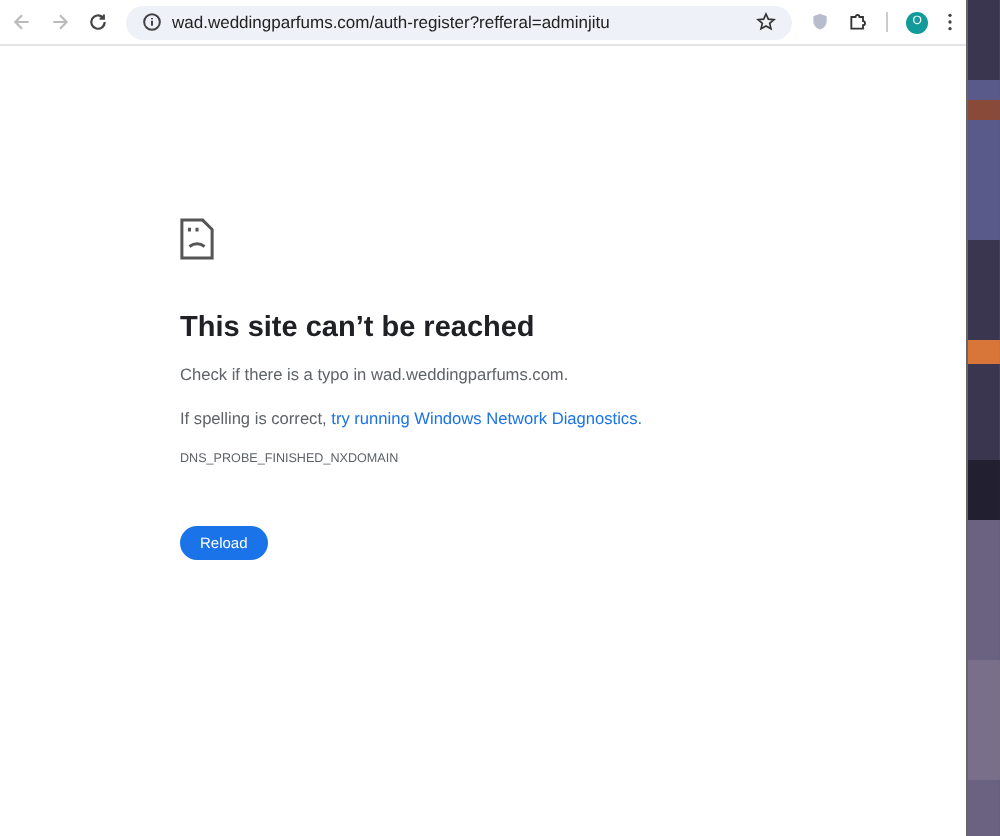  Describe the element at coordinates (98, 22) in the screenshot. I see `reload-icon` at that location.